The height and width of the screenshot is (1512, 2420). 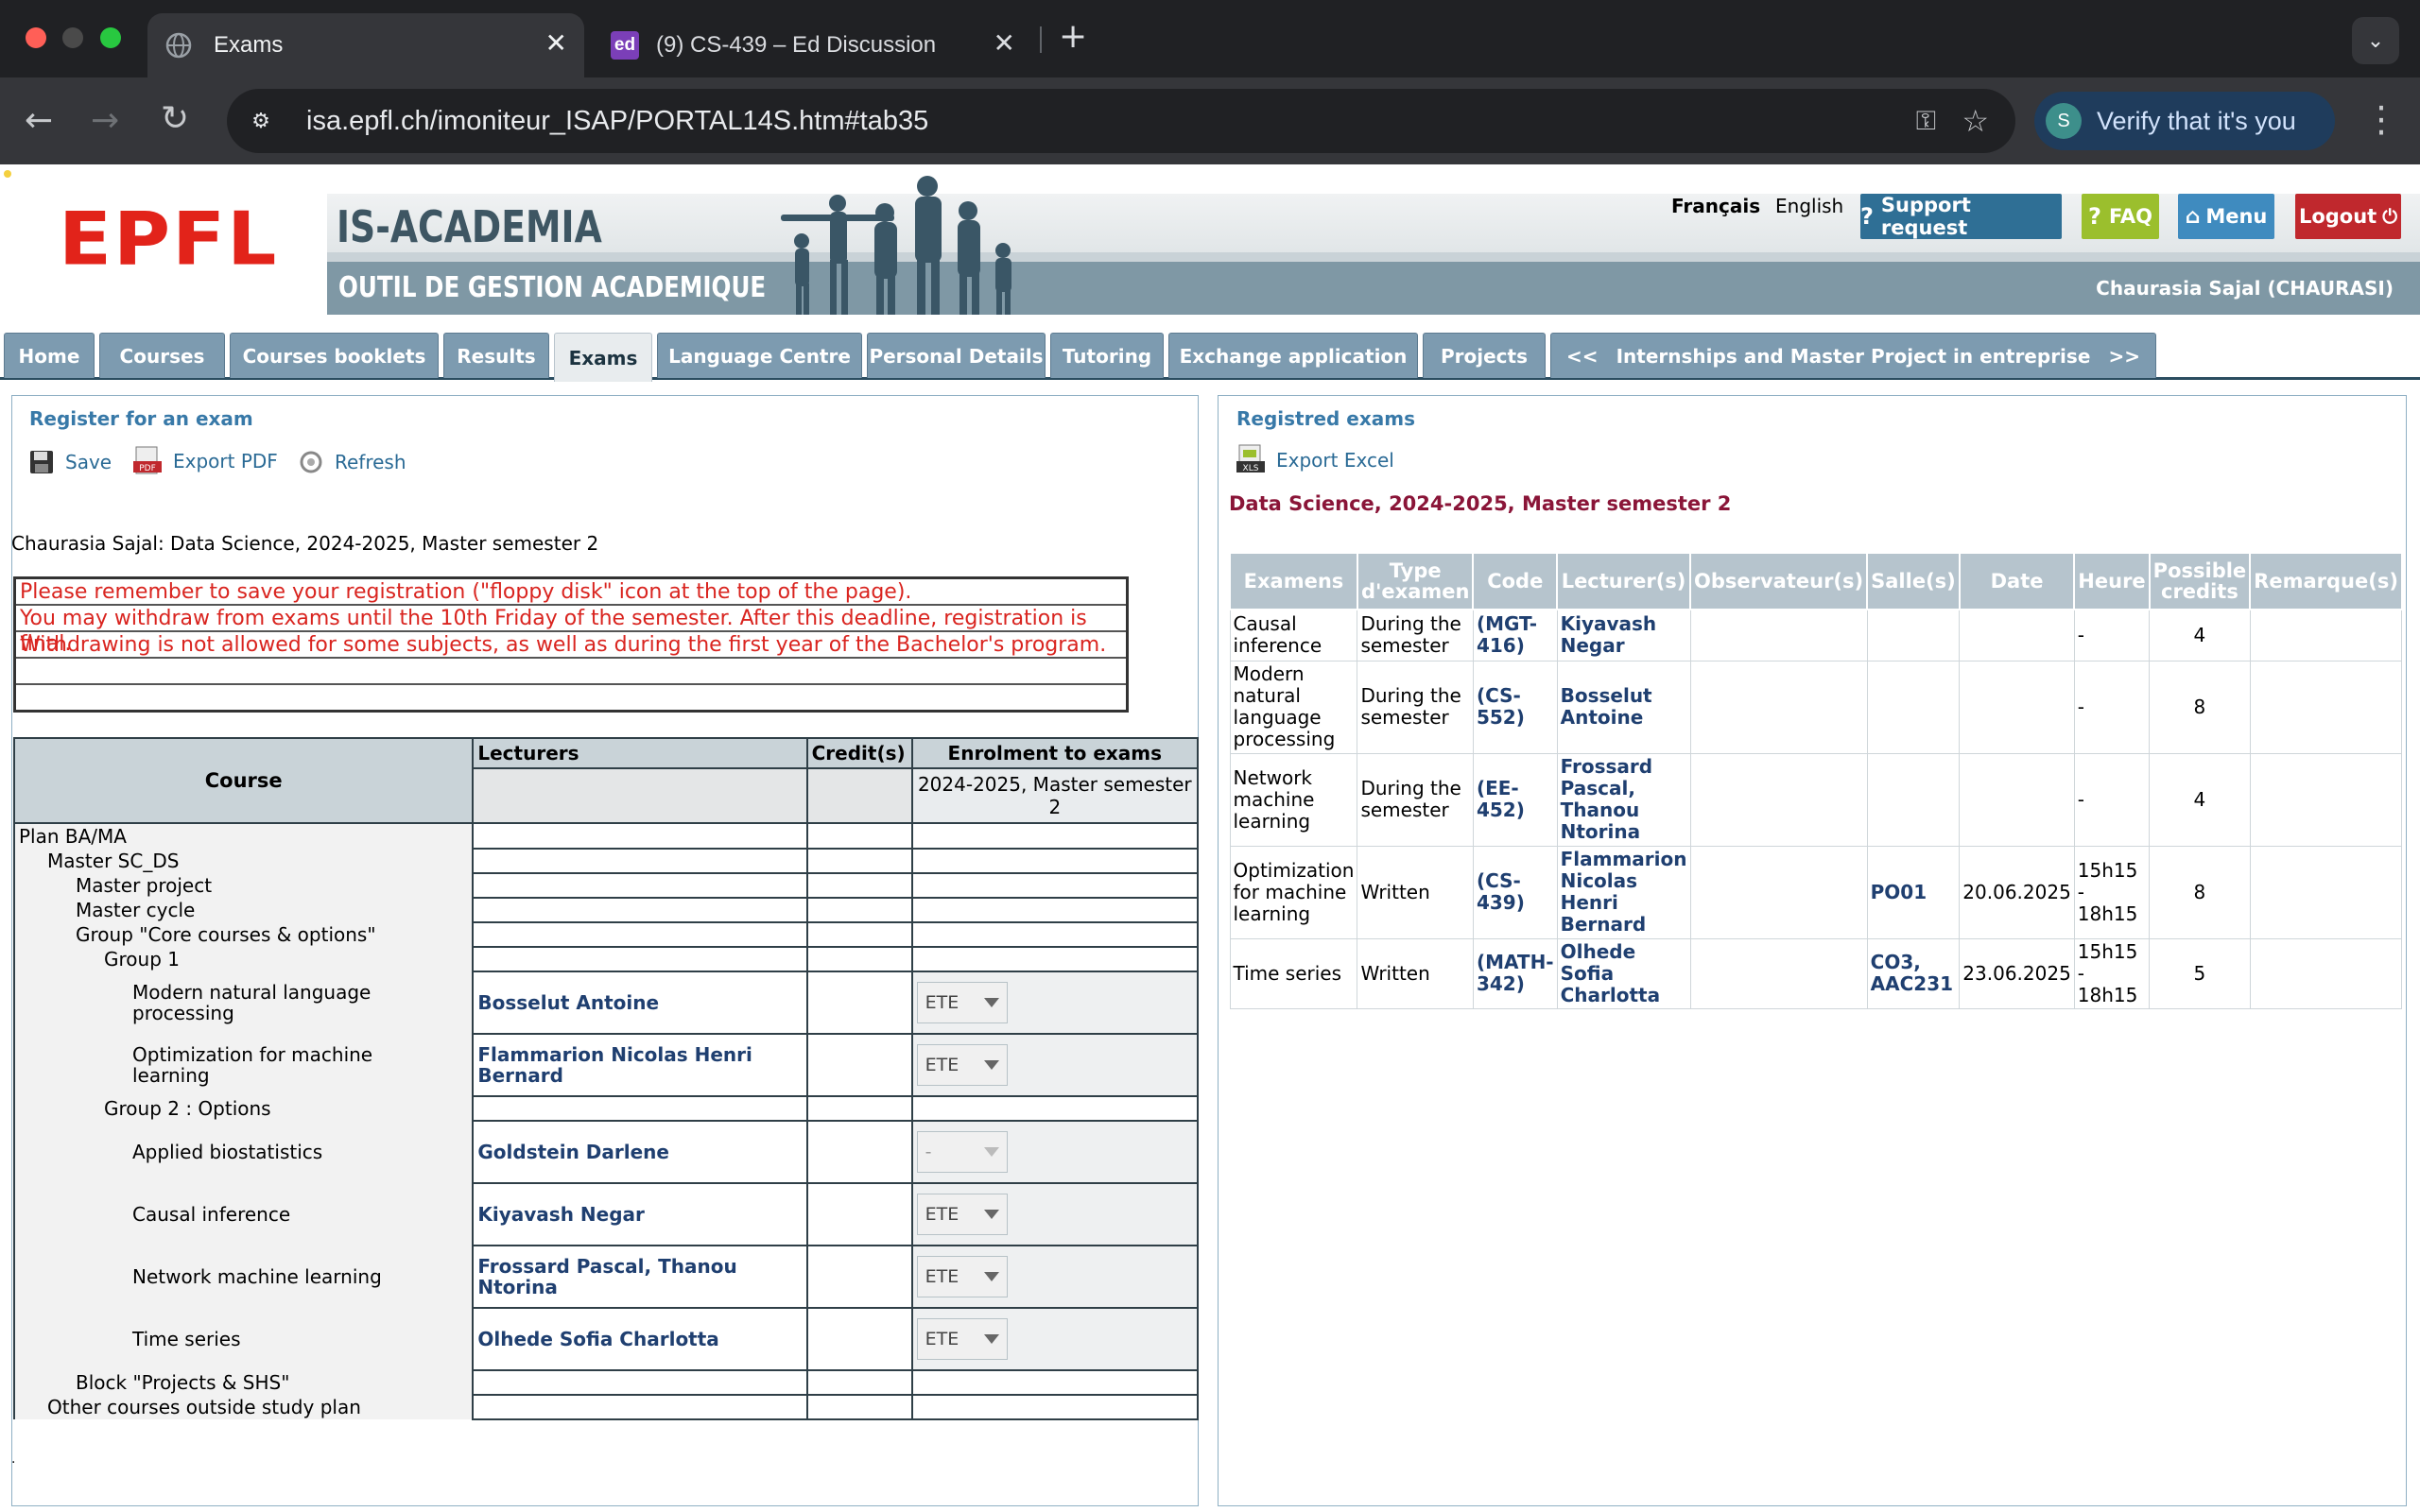 I want to click on menu-button: ⌂ Menu, so click(x=2226, y=216).